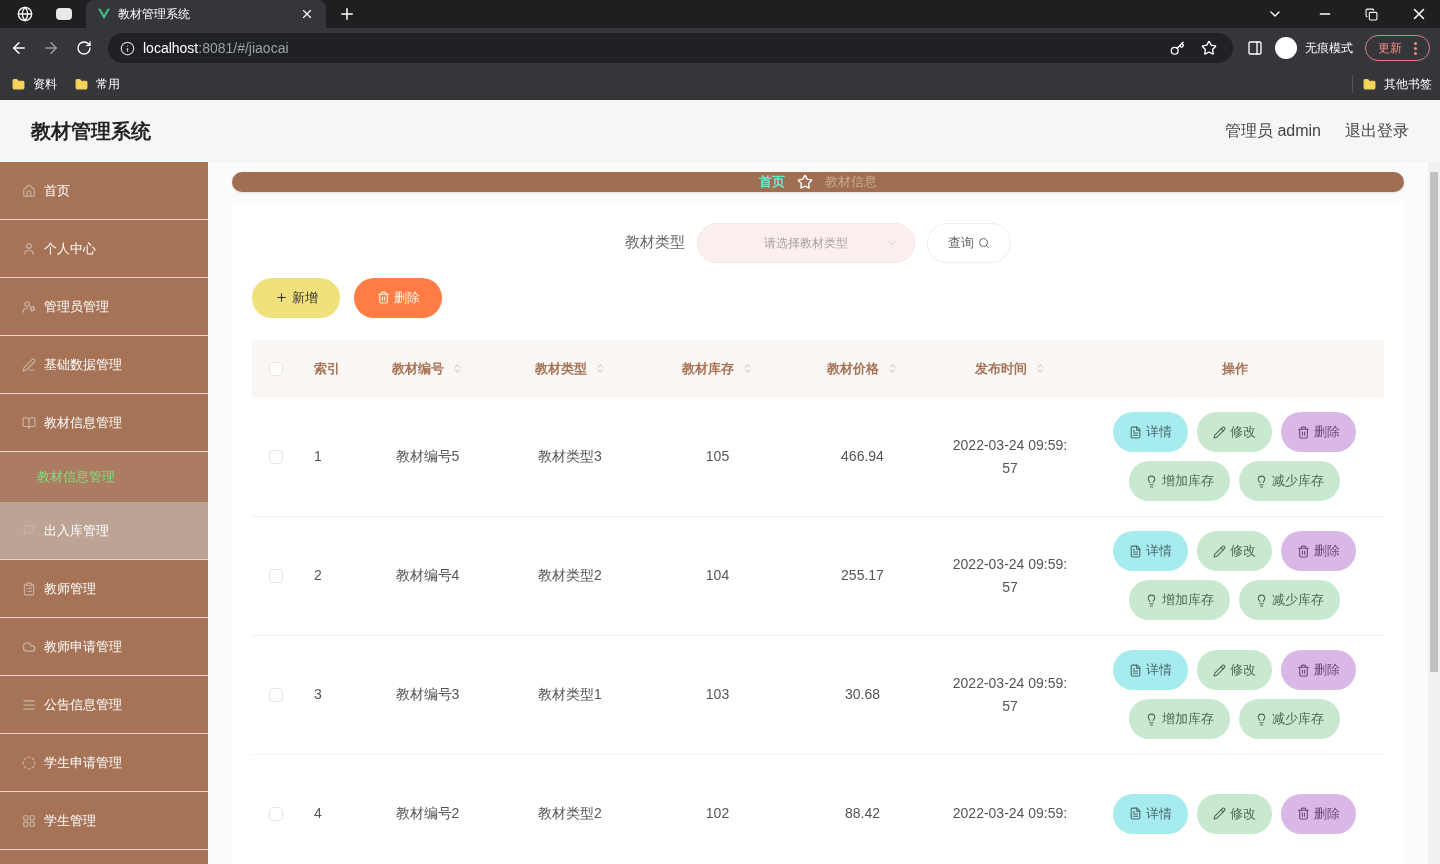  Describe the element at coordinates (1415, 48) in the screenshot. I see `more-icon` at that location.